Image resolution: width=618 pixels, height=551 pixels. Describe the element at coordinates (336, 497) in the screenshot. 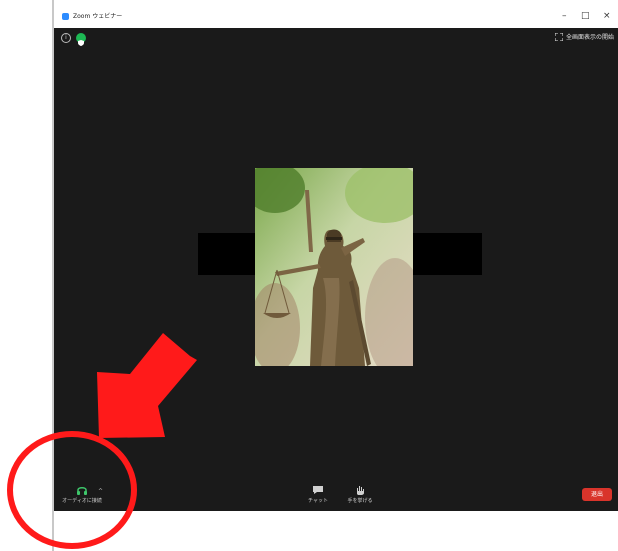

I see `meeting-toolbar: オーディオに接続 ^ チャット 手を挙げる 退出` at that location.